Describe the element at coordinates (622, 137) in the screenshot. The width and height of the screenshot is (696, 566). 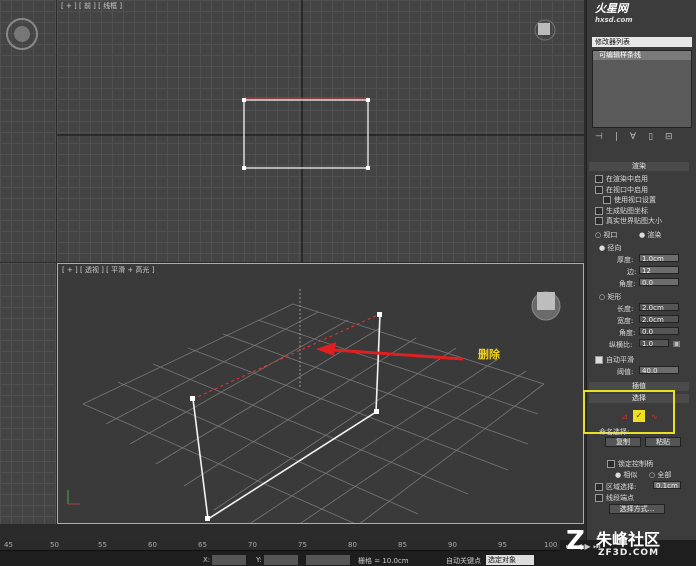
I see `show-end-icon: |` at that location.